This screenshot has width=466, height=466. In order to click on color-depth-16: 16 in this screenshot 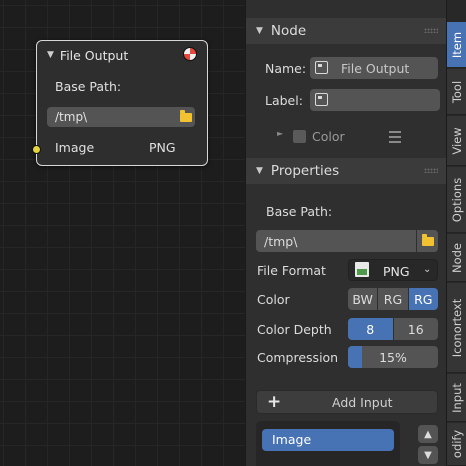, I will do `click(415, 329)`.